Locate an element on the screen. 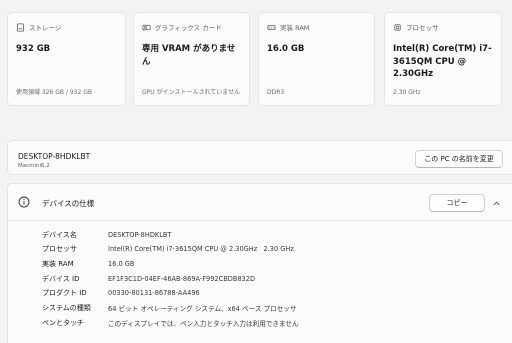  spec-label: ペンとタッチ is located at coordinates (63, 323).